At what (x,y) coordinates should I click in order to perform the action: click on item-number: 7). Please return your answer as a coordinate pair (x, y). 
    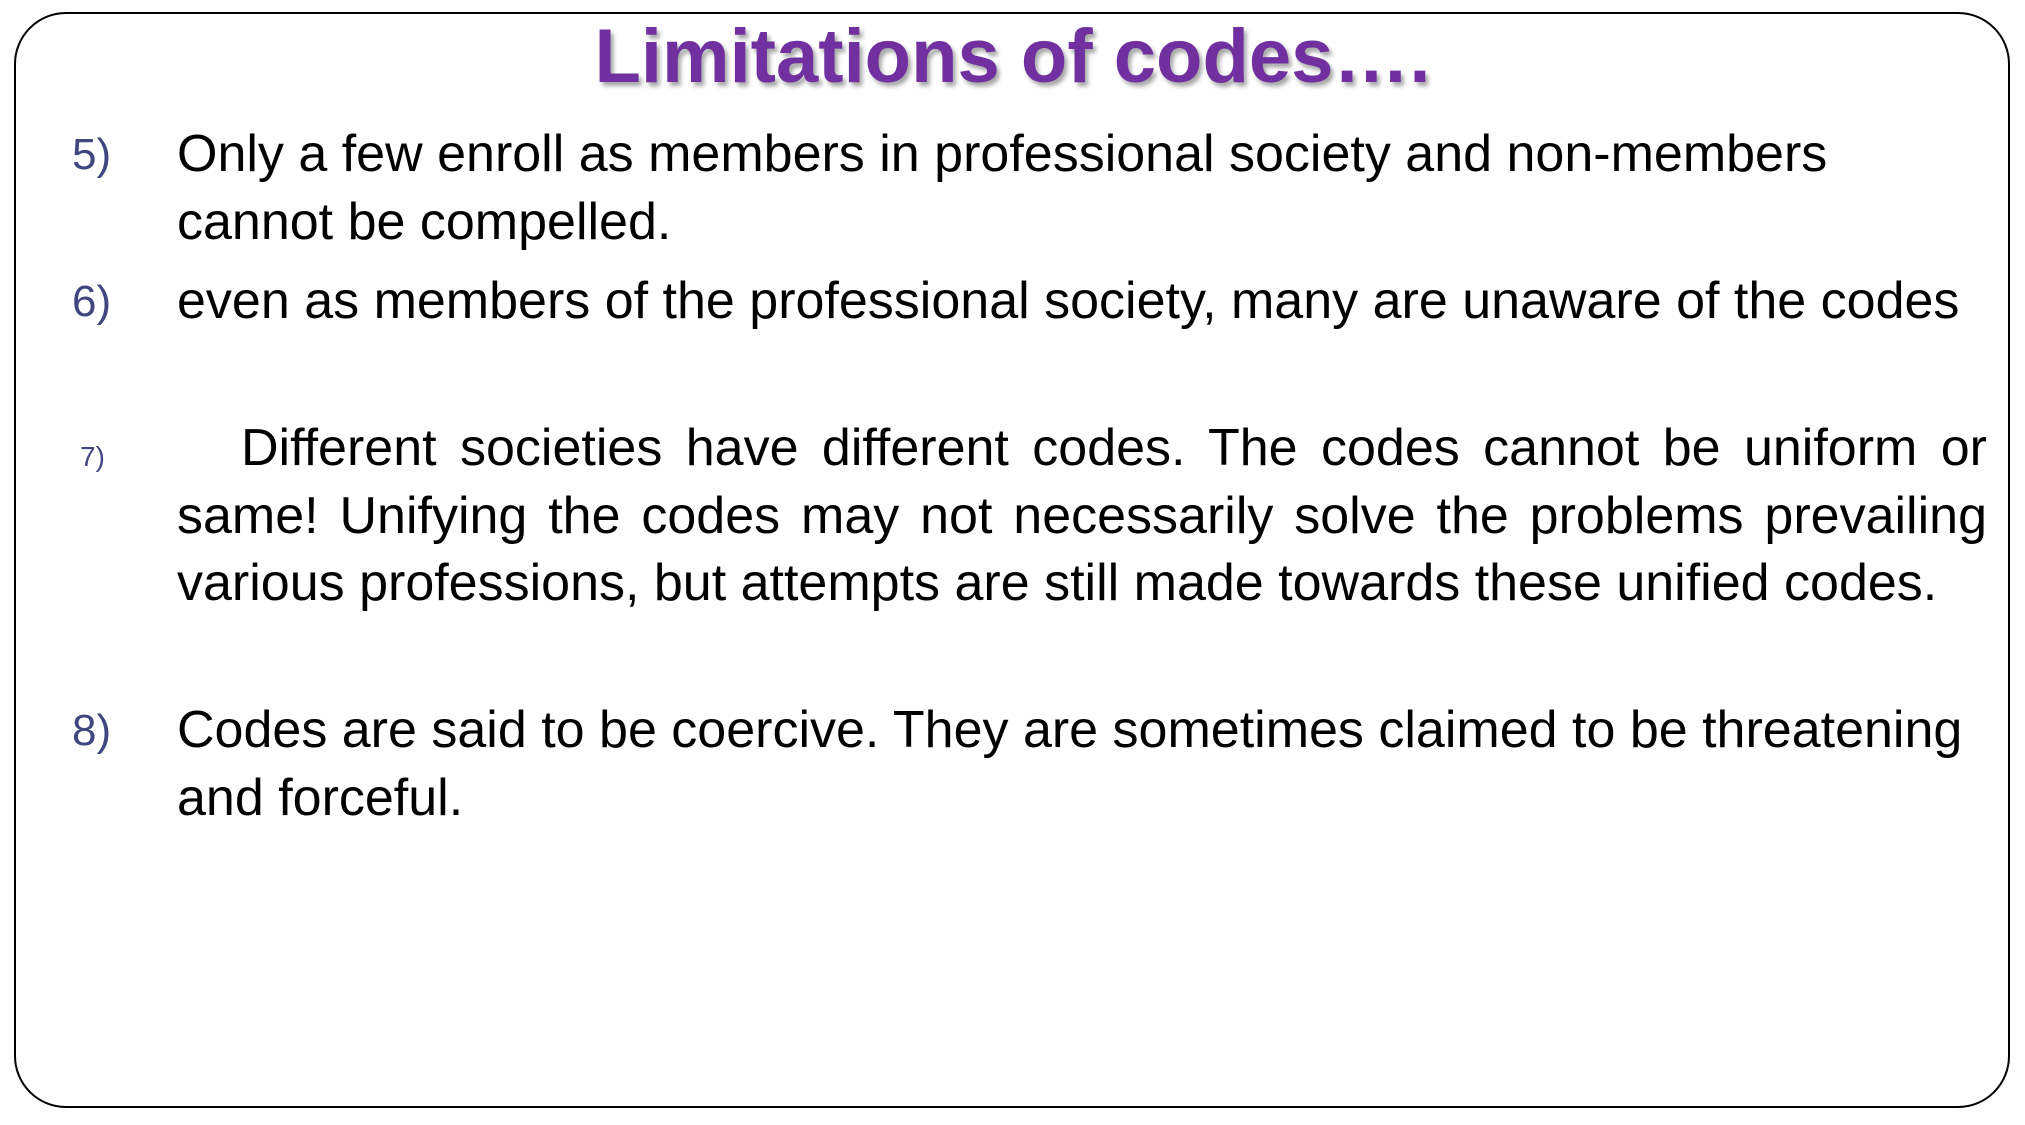
    Looking at the image, I should click on (92, 456).